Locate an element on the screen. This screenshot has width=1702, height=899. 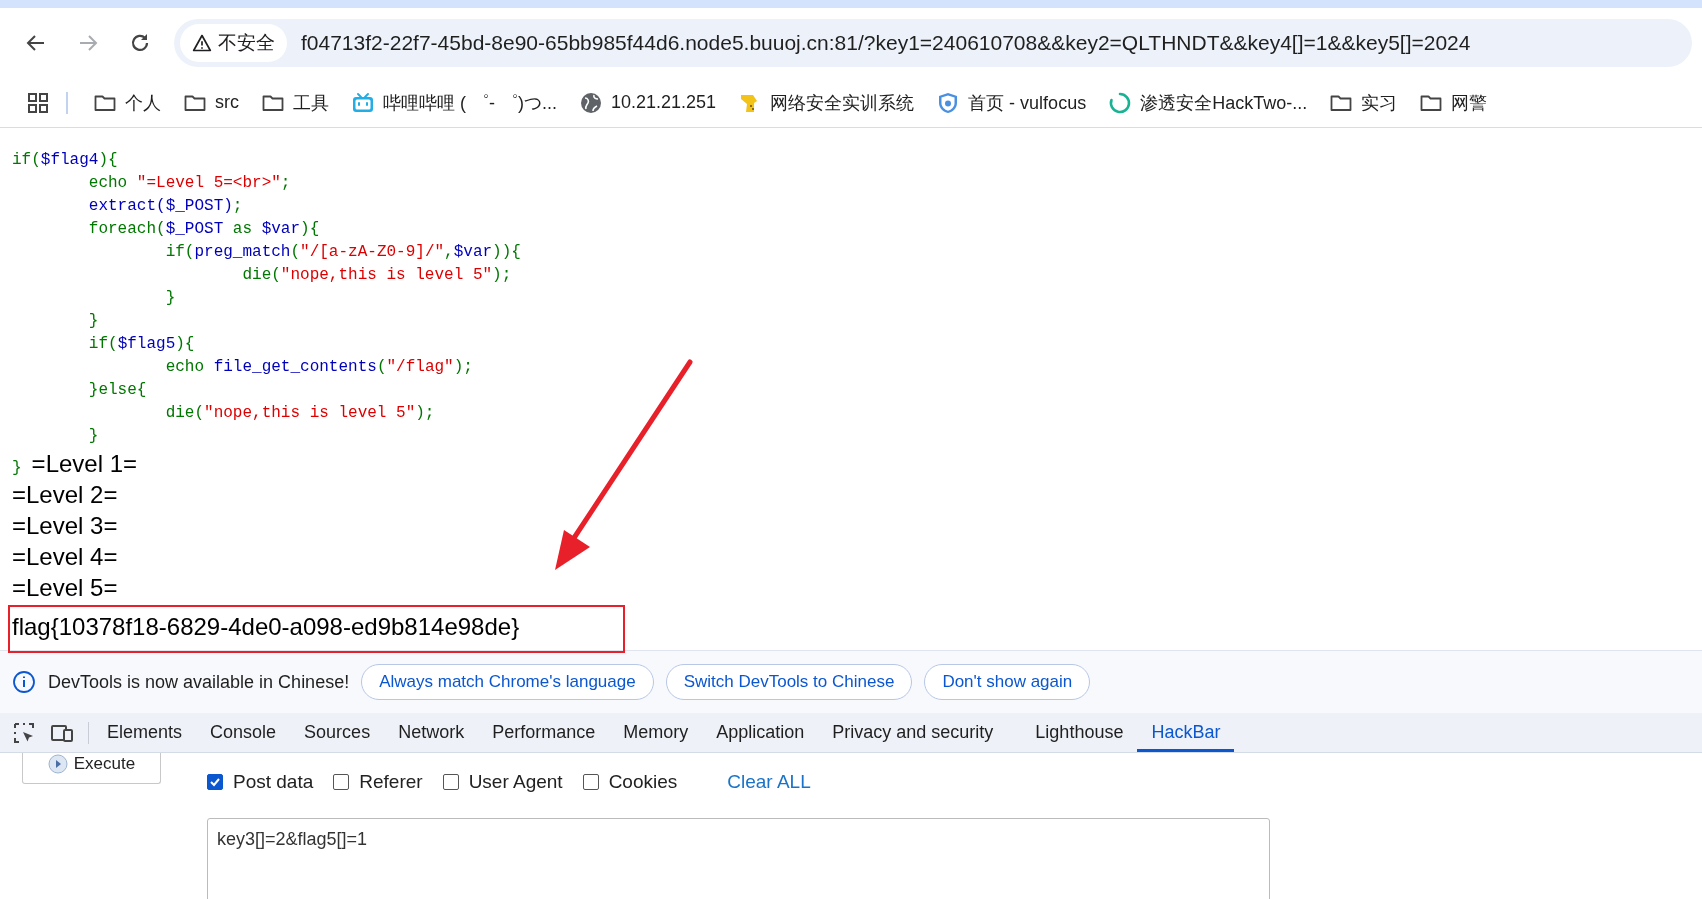
address-bar: 不安全 f04713f2-22f7-45bd-8e90-65bb985f44d6.node5.buuoj.cn:81/?key1=240610708&&key2=QLTHNDT&&key4[]=1&&key5[]=2024 is located at coordinates (933, 43).